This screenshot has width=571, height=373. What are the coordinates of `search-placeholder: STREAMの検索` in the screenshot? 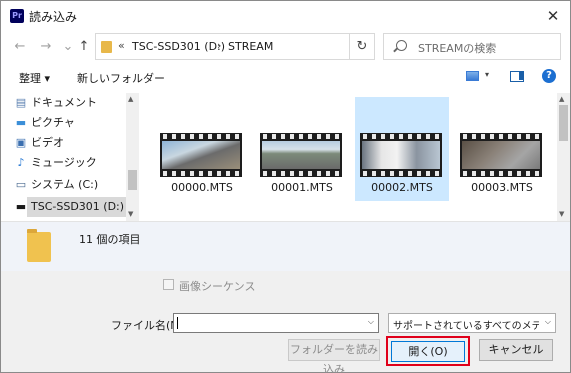 It's located at (457, 48).